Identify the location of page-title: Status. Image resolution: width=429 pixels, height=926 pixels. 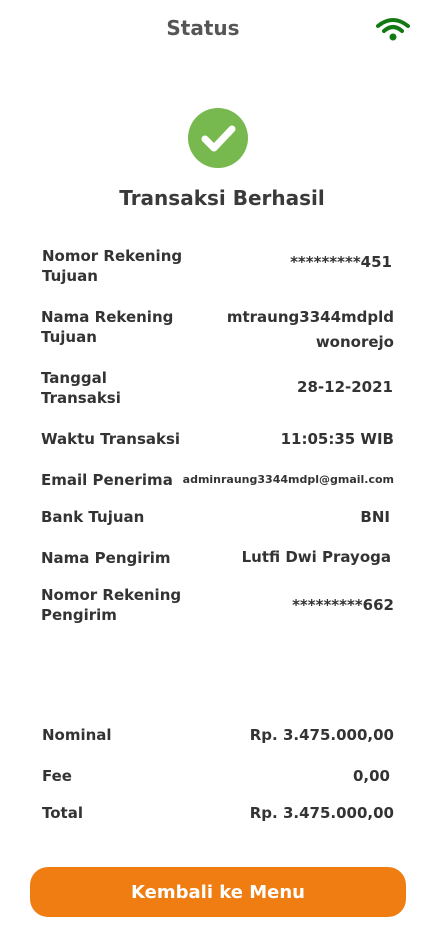
(203, 28).